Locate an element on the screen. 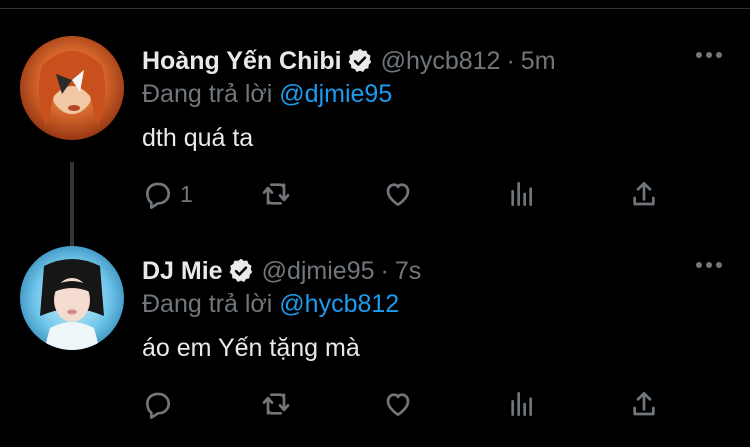 This screenshot has width=750, height=447. replying-mention: @hycb812 is located at coordinates (339, 304).